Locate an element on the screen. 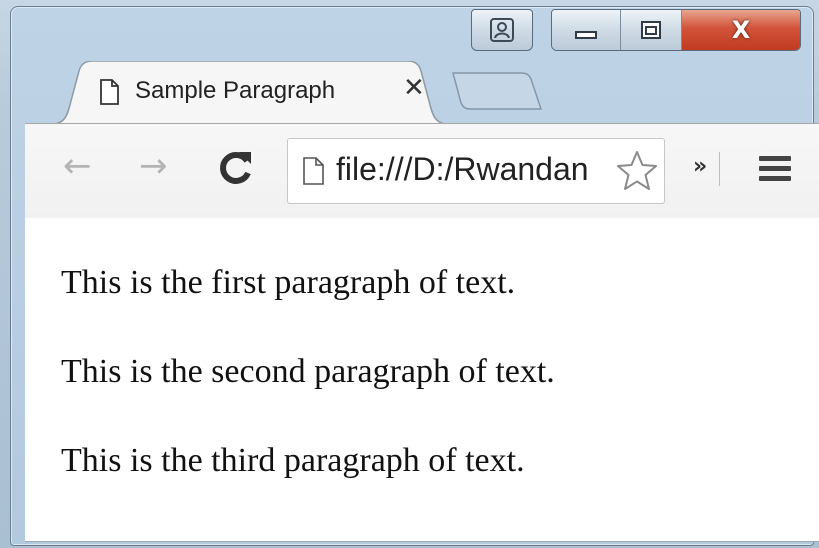  reload-button is located at coordinates (236, 167).